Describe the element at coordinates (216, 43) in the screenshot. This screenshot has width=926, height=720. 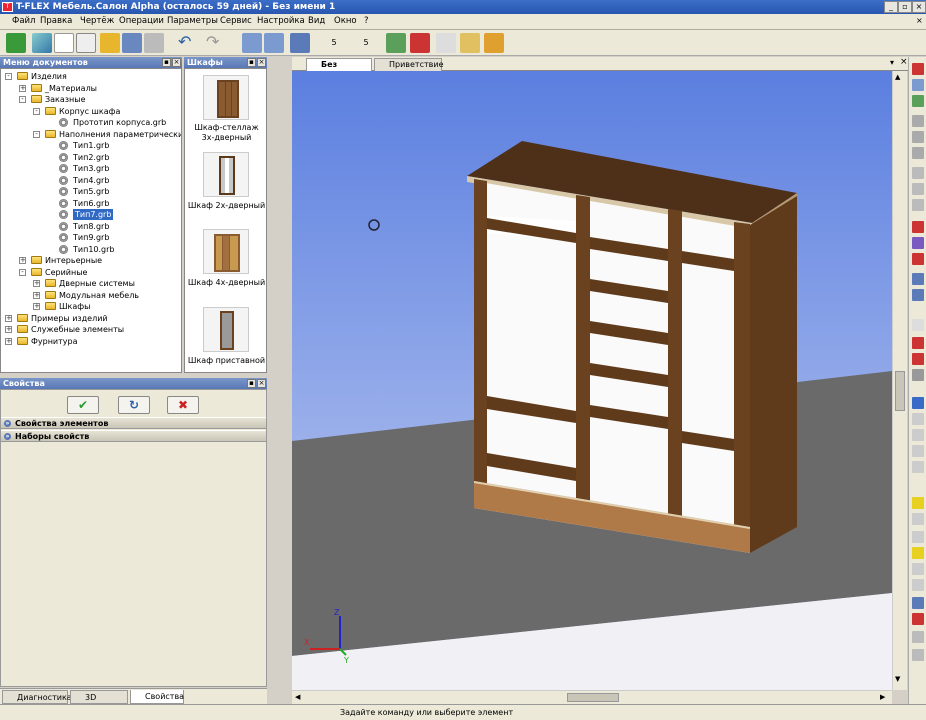
I see `redo-icon: ↷` at that location.